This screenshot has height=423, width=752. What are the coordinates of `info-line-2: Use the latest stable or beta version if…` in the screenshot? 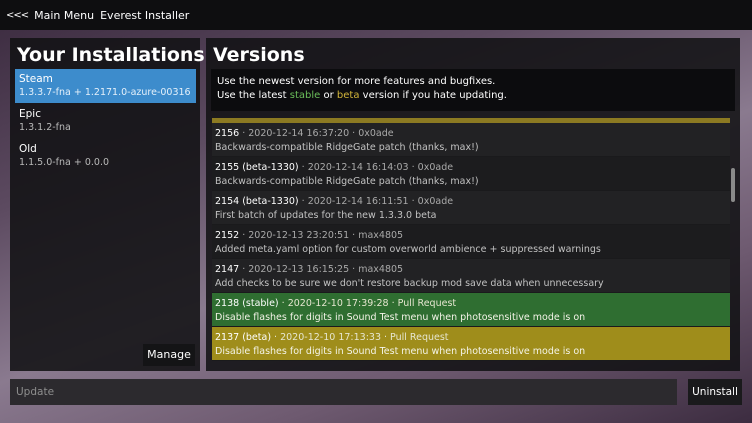 It's located at (476, 96).